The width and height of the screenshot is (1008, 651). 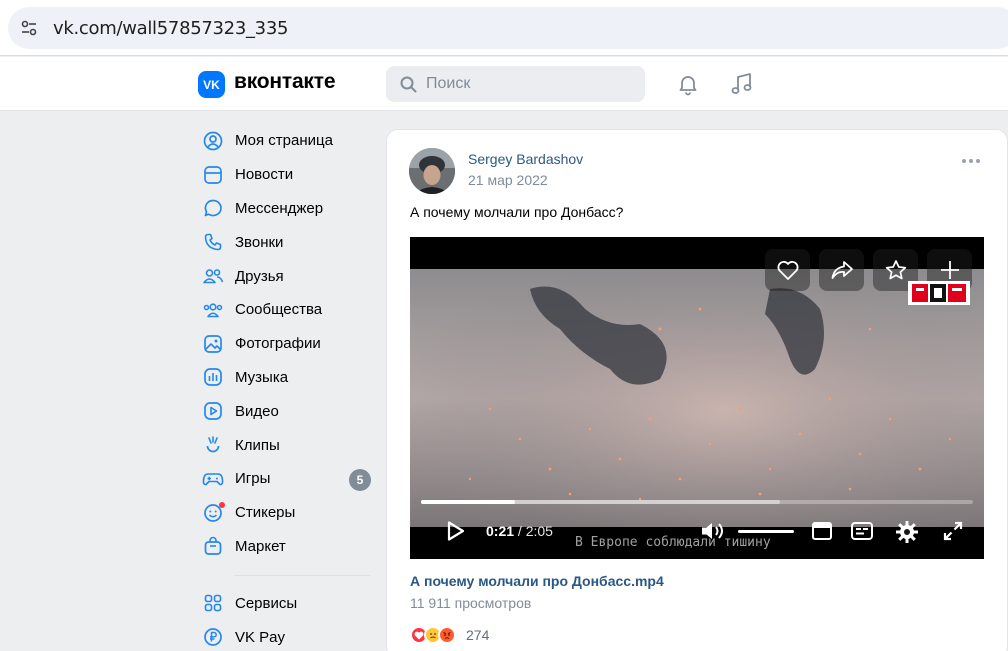 I want to click on sidebar-item-label: Мессенджер, so click(x=279, y=208).